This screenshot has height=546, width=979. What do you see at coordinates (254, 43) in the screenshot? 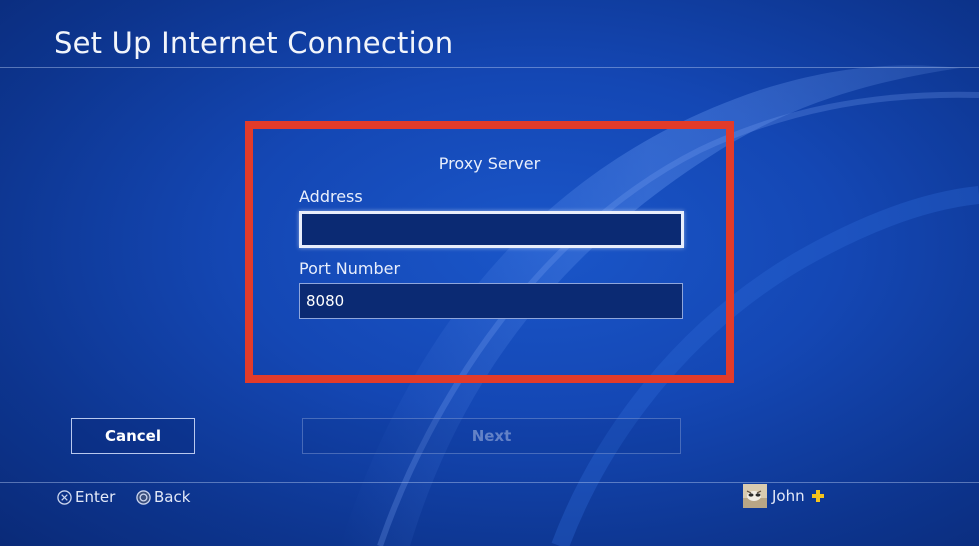
I see `page-title: Set Up Internet Connection` at bounding box center [254, 43].